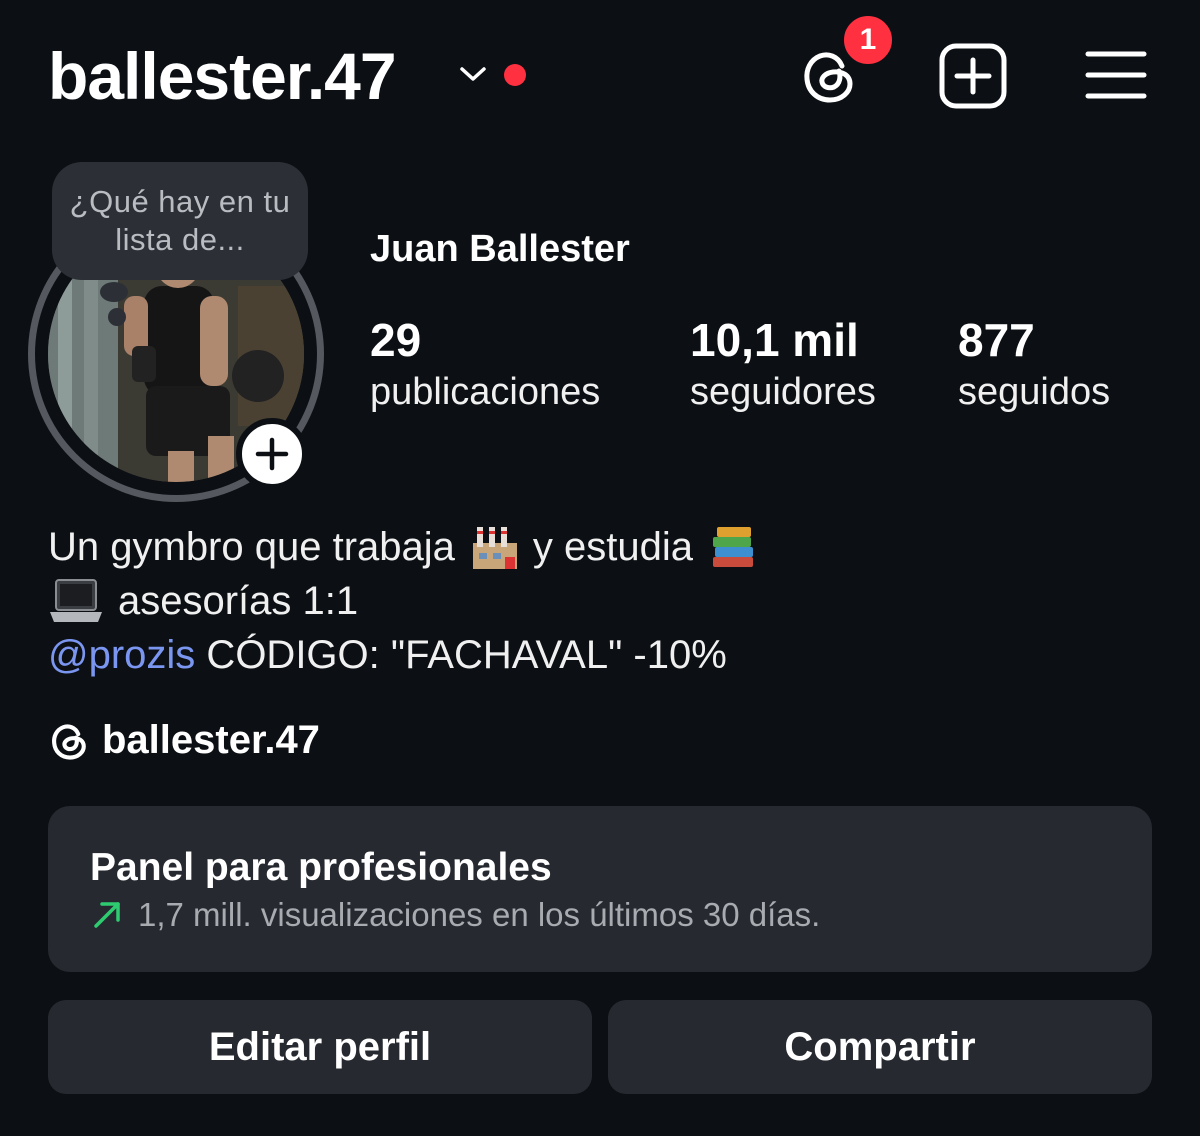 The image size is (1200, 1136). What do you see at coordinates (613, 547) in the screenshot?
I see `bio-text: y estudia` at bounding box center [613, 547].